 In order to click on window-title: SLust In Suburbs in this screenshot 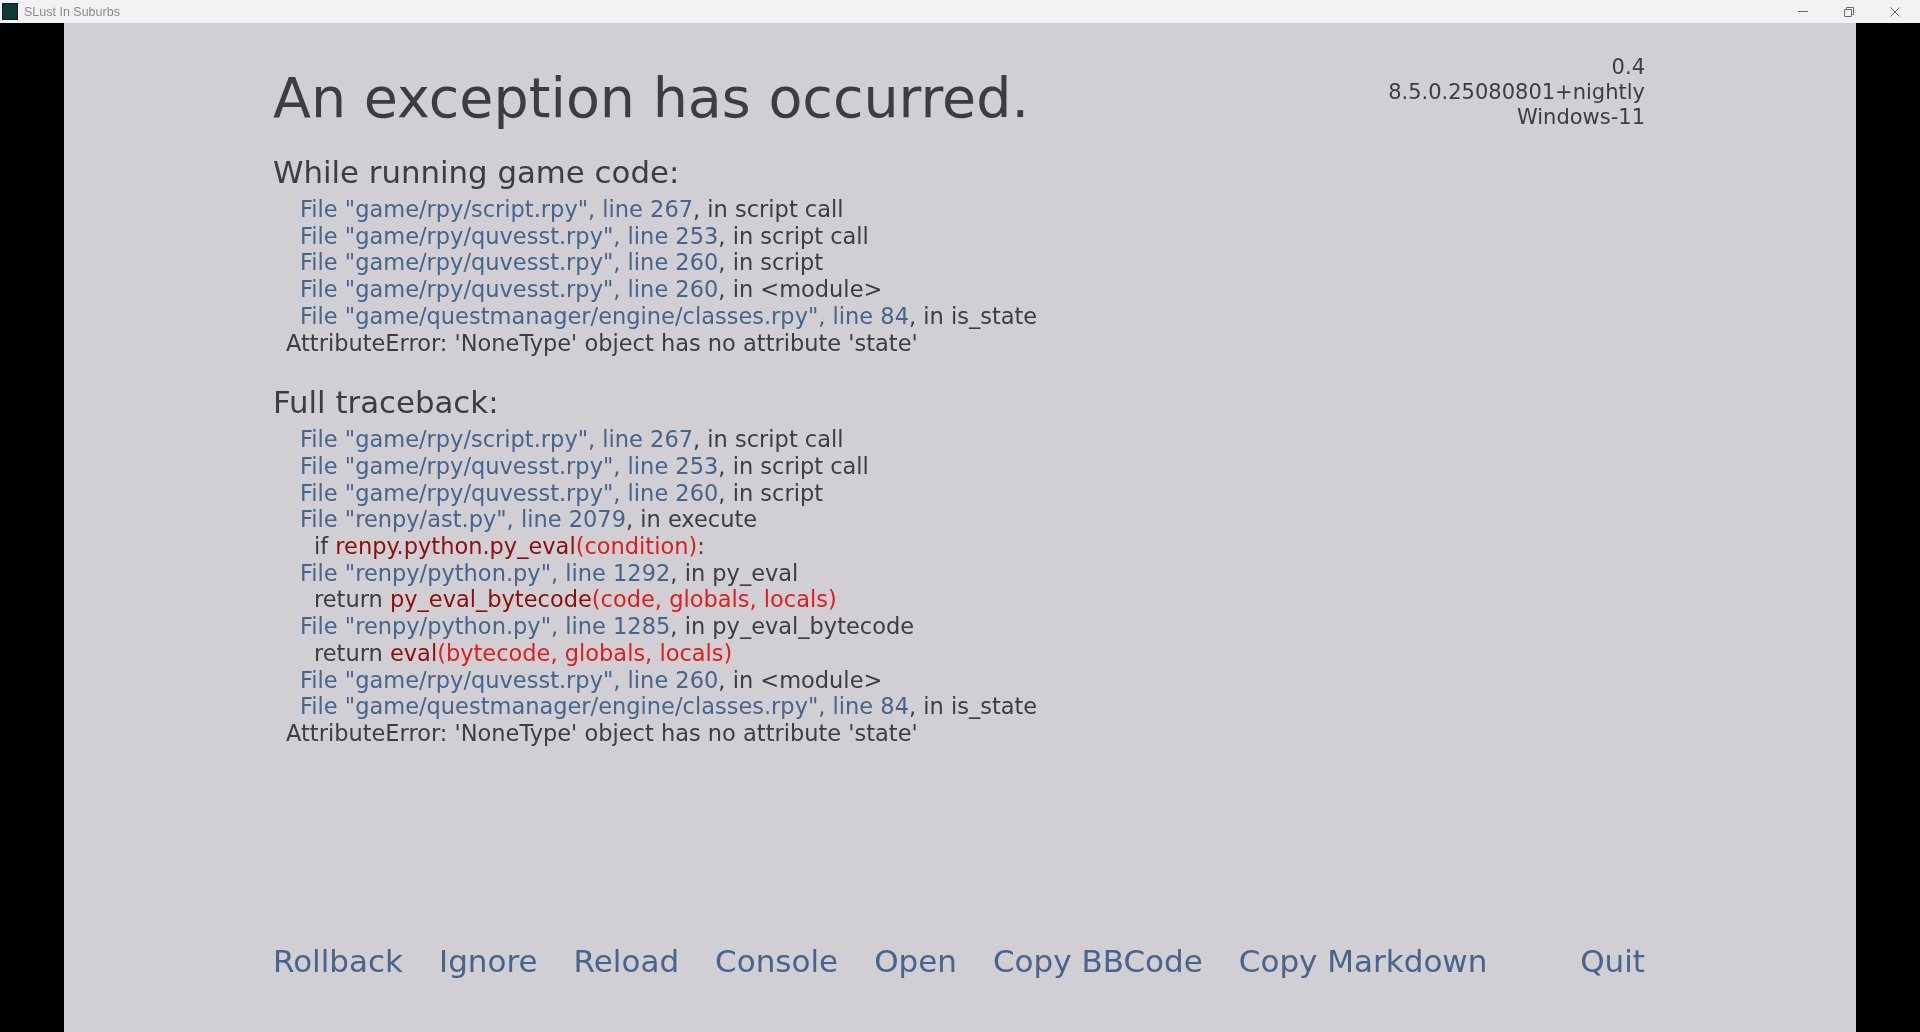, I will do `click(72, 11)`.